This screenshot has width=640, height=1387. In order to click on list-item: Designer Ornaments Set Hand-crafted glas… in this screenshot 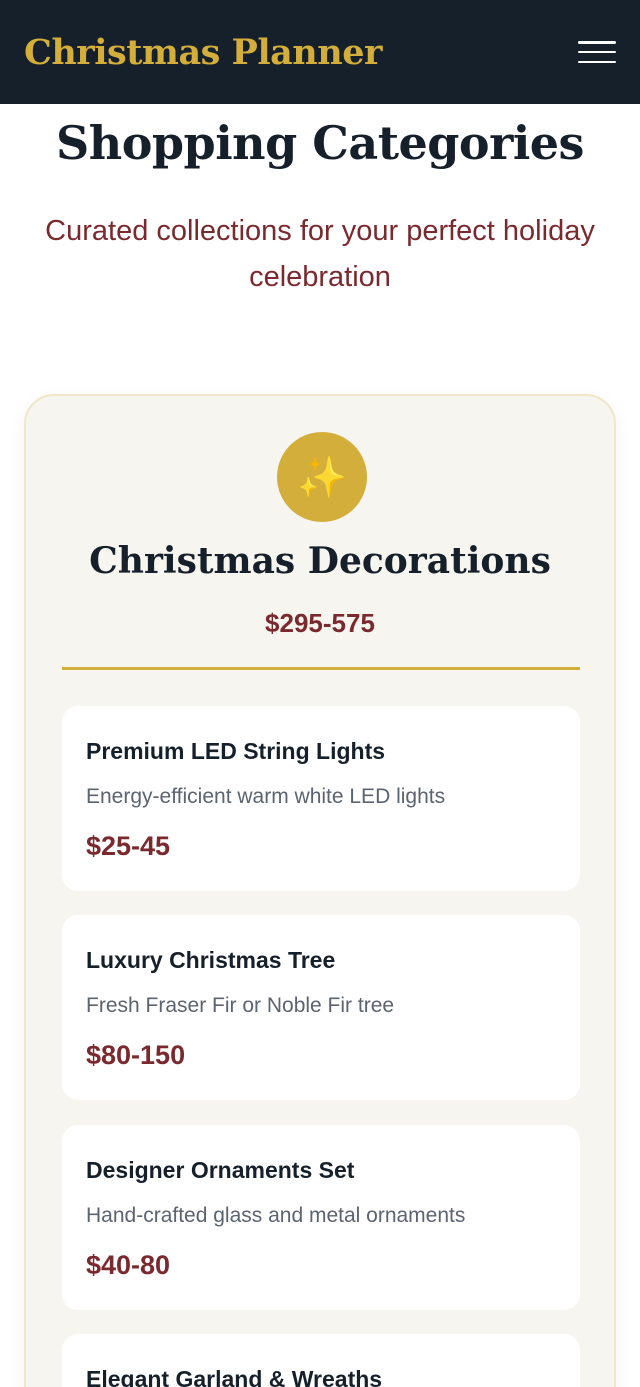, I will do `click(321, 1217)`.